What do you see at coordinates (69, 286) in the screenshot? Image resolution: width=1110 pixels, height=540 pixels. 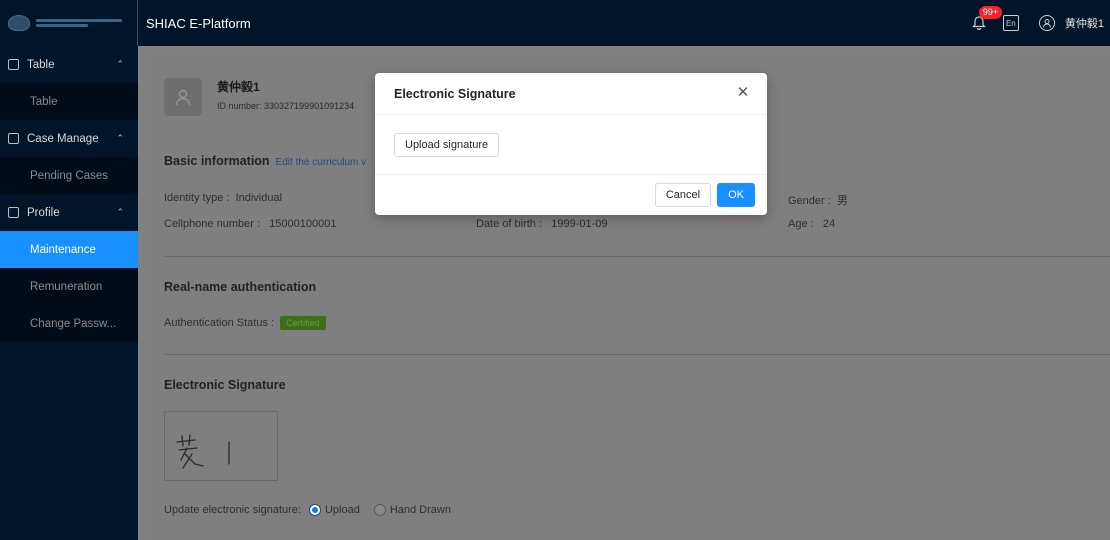 I see `sidebar-item-remuneration: Remuneration` at bounding box center [69, 286].